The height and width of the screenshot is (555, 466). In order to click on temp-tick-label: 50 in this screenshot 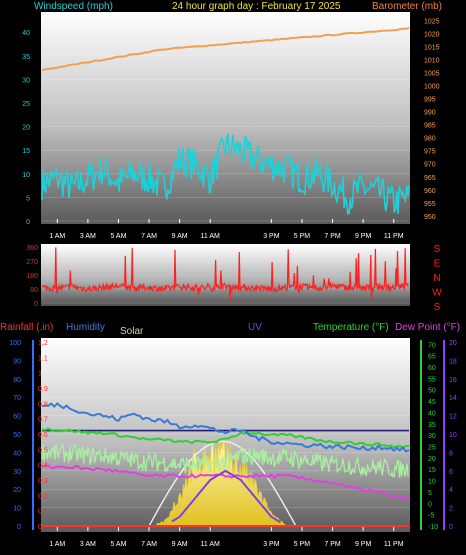, I will do `click(432, 391)`.